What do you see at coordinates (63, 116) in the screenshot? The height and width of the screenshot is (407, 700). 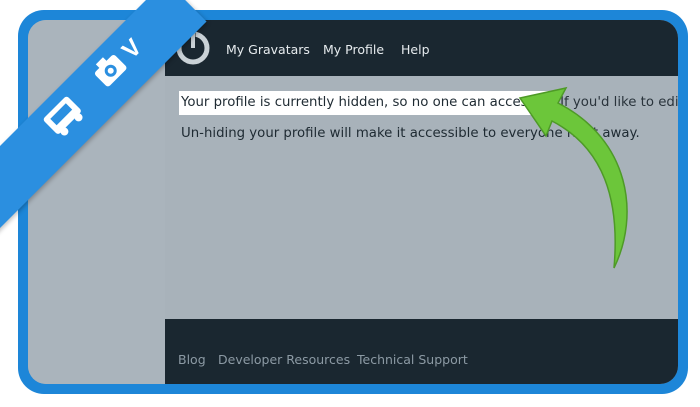 I see `car-icon` at bounding box center [63, 116].